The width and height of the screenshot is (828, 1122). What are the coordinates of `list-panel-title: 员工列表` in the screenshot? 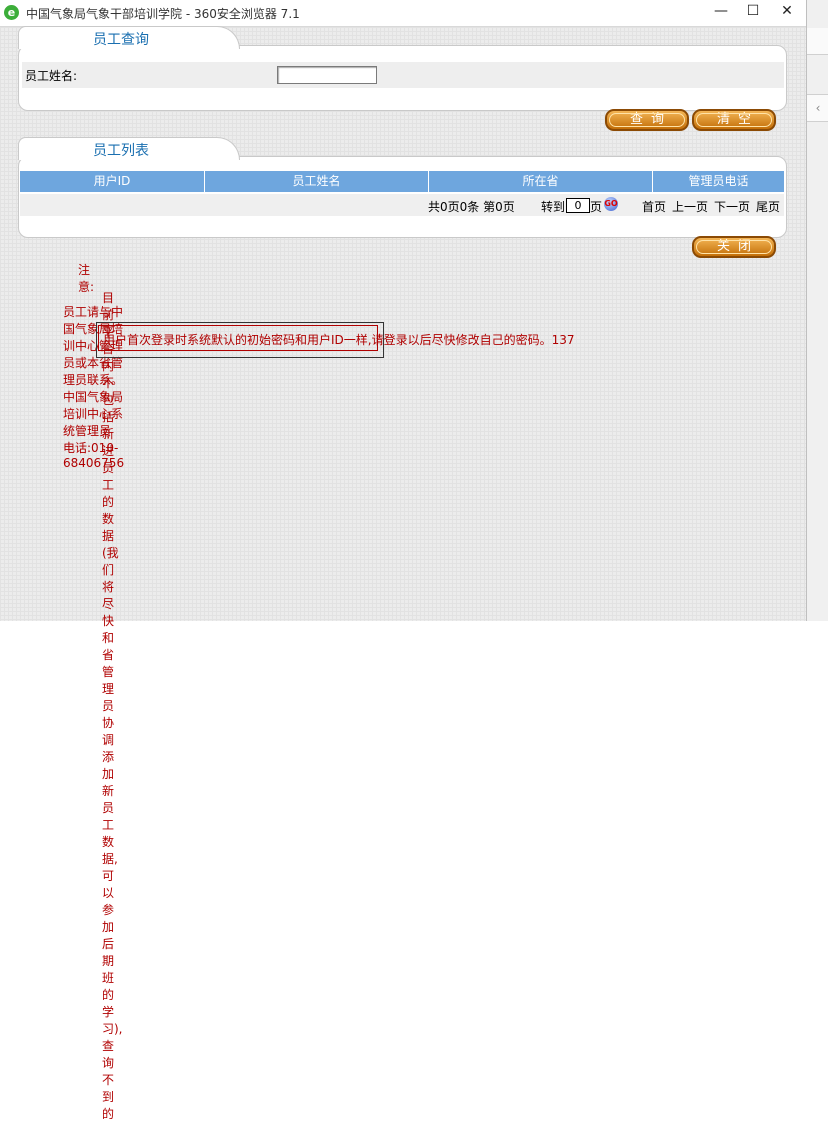 It's located at (121, 151).